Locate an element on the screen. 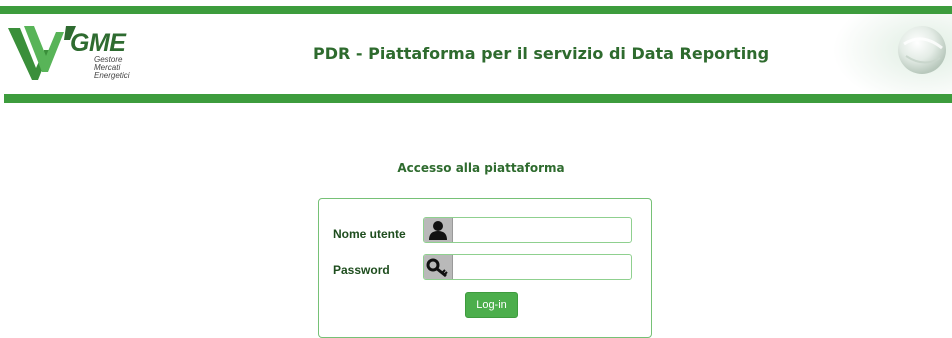  password-input is located at coordinates (542, 267).